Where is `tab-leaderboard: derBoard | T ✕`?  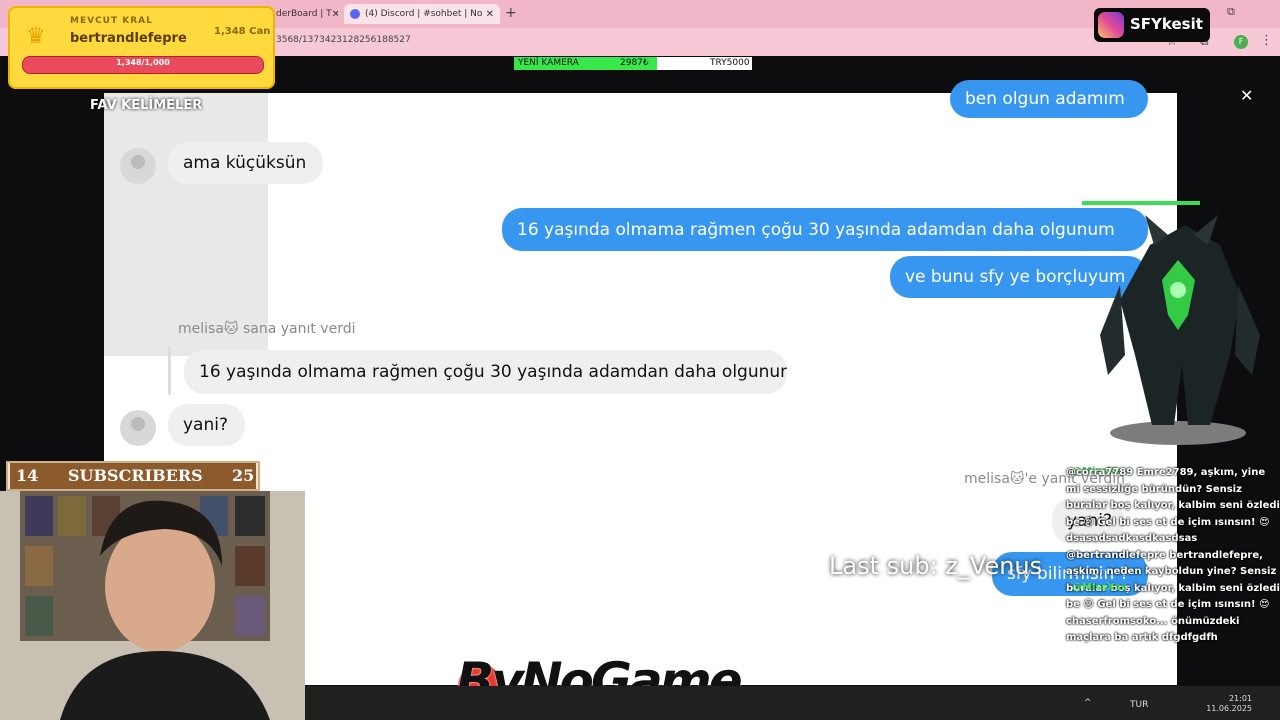 tab-leaderboard: derBoard | T ✕ is located at coordinates (304, 14).